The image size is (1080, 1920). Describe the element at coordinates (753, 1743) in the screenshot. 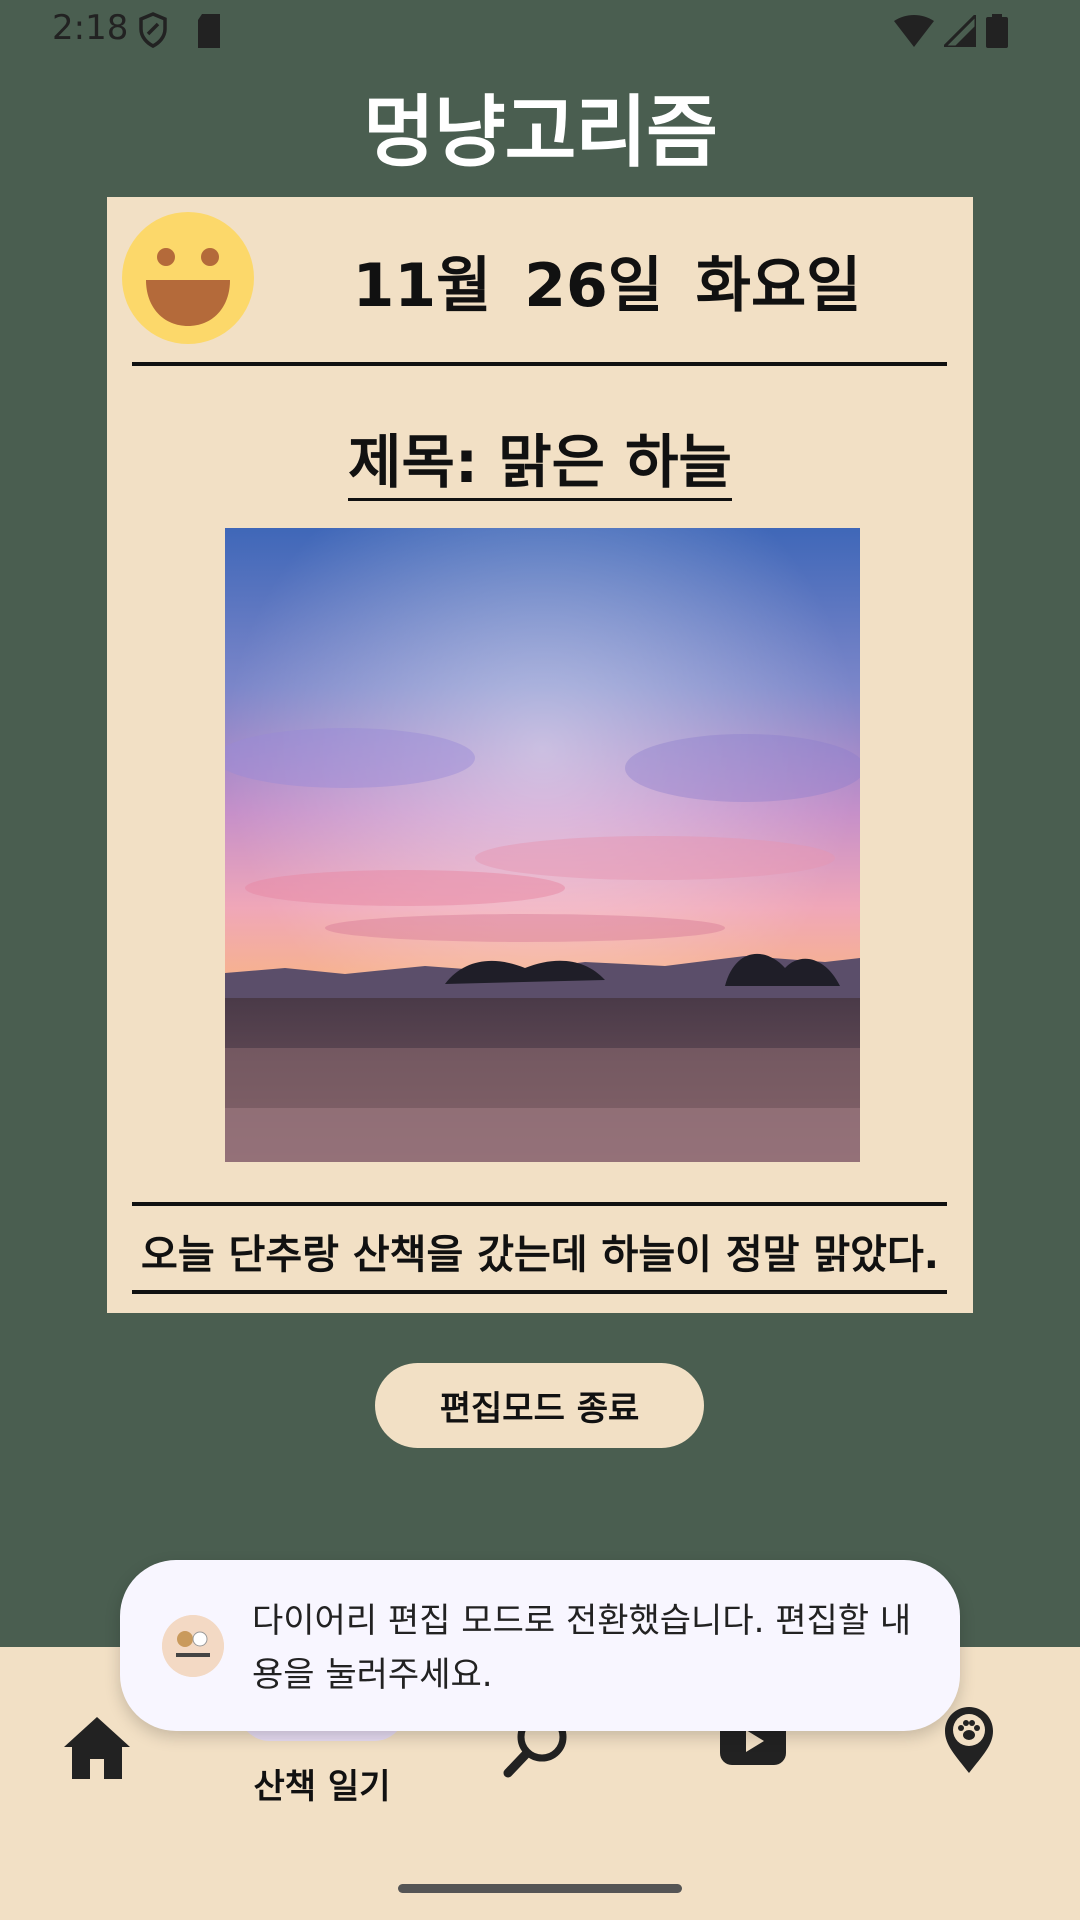

I see `youtube-icon` at that location.